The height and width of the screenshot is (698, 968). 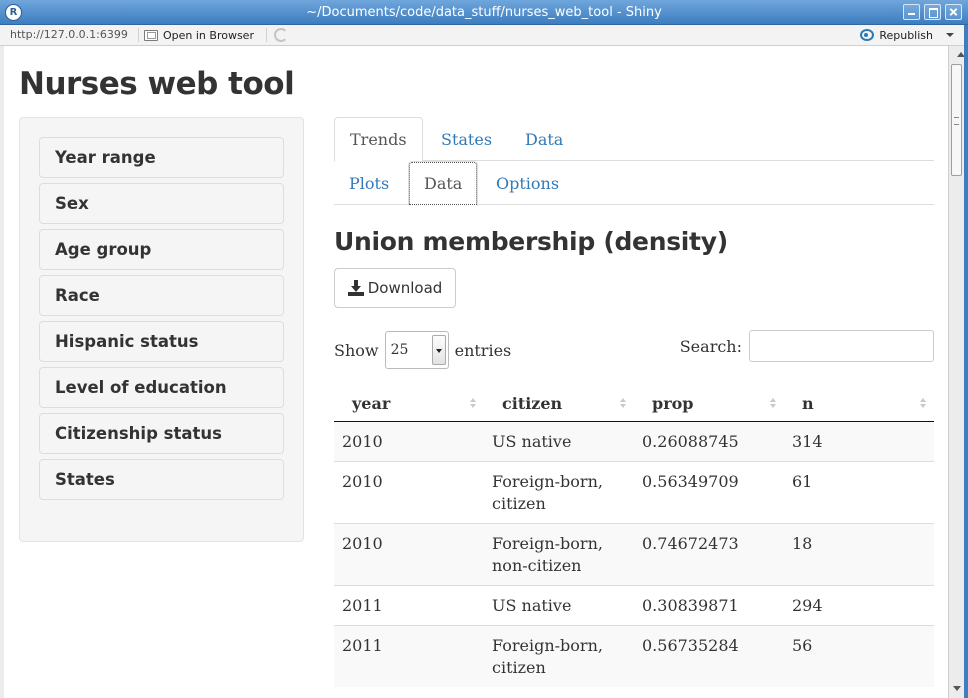 What do you see at coordinates (281, 35) in the screenshot?
I see `refresh-icon` at bounding box center [281, 35].